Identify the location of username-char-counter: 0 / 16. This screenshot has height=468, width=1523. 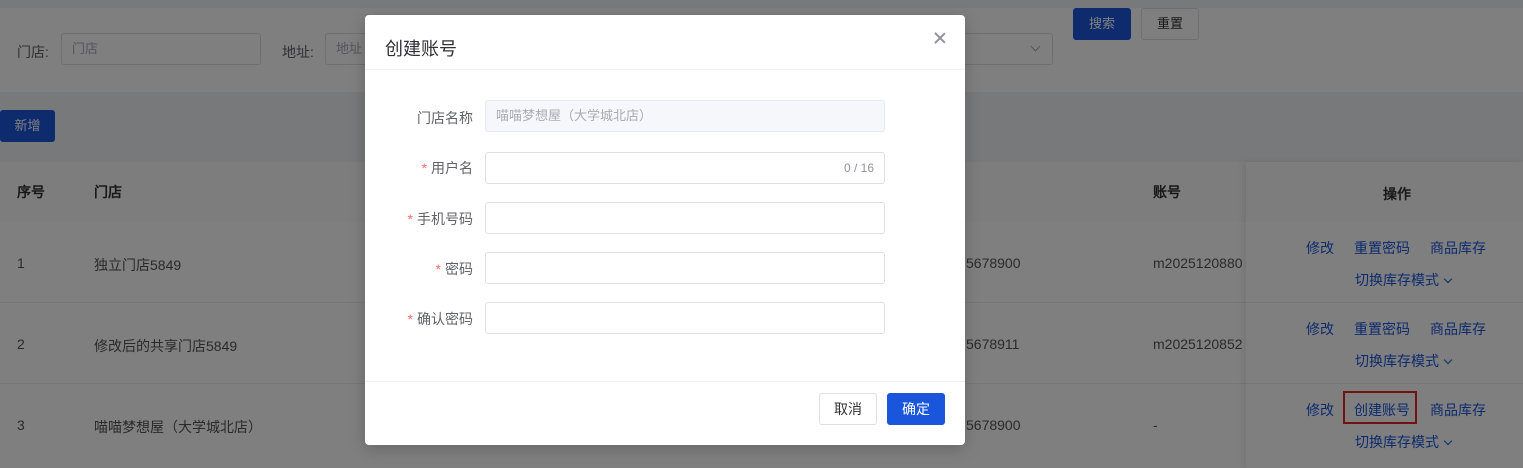
(858, 168).